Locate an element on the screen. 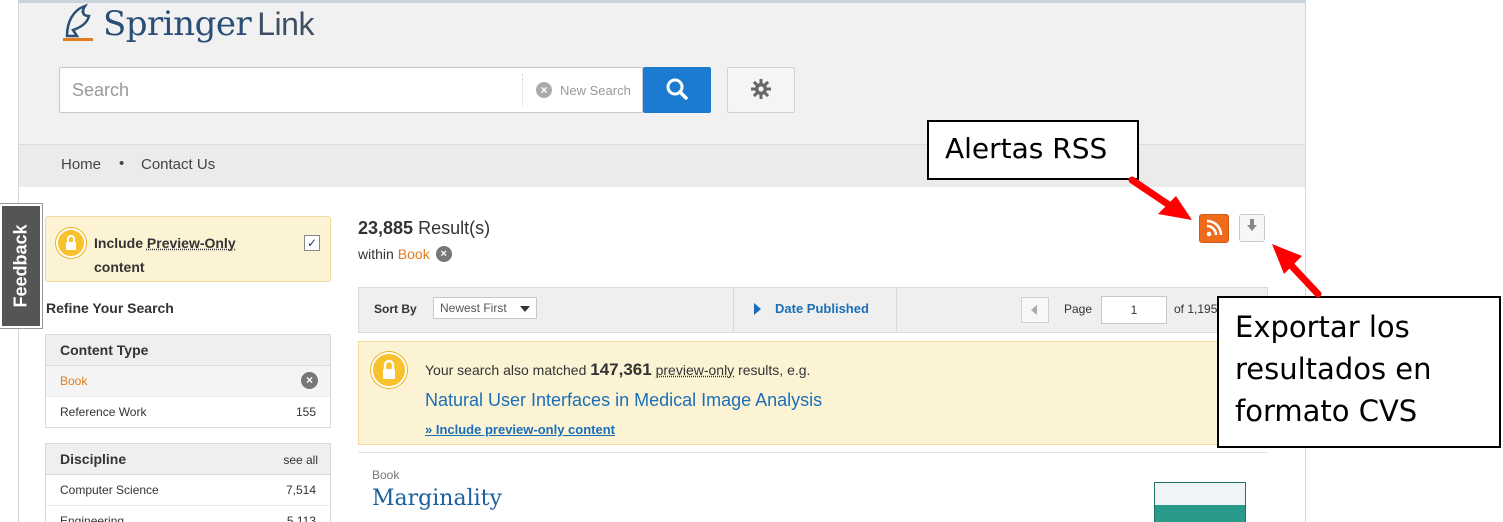 Image resolution: width=1503 pixels, height=522 pixels. export-annotation-line: resultados en is located at coordinates (1333, 369).